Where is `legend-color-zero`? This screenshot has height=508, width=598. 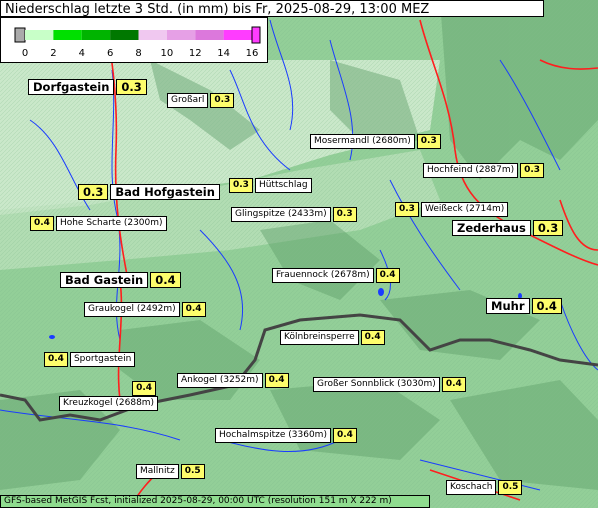
legend-color-zero is located at coordinates (20, 35).